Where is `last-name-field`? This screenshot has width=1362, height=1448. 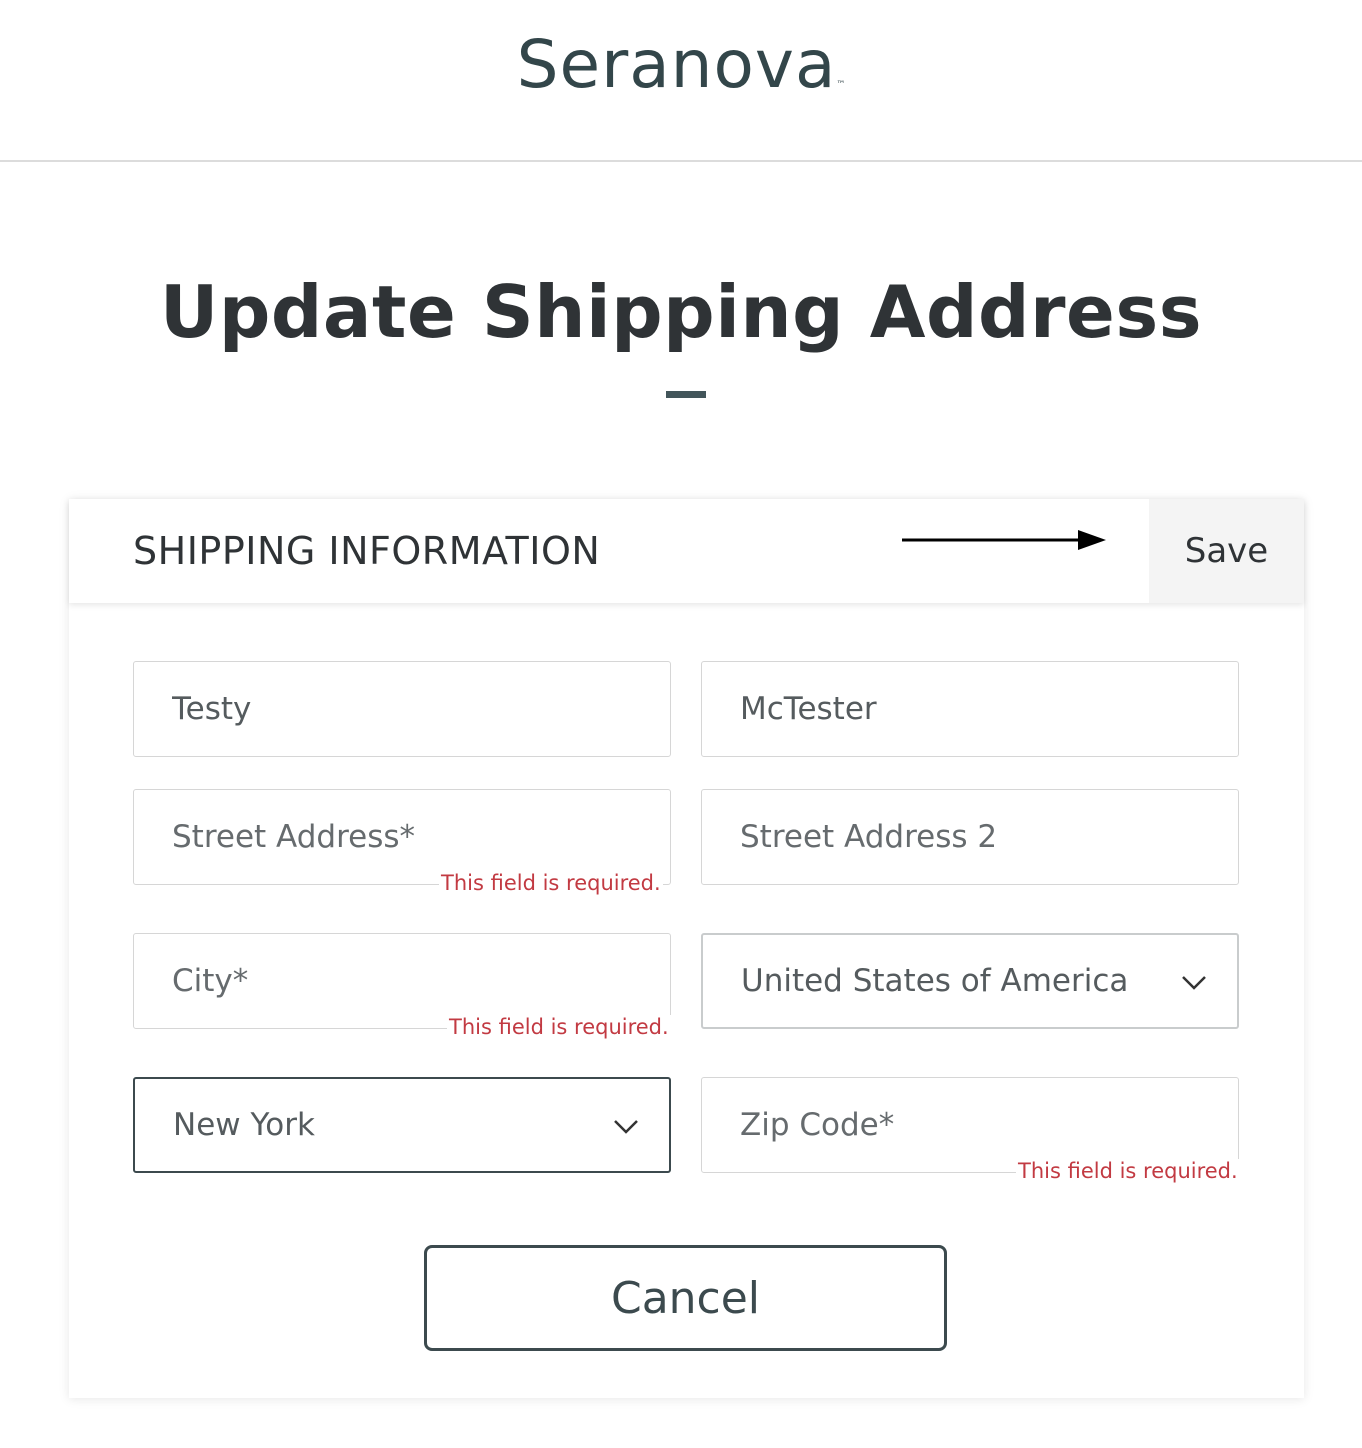
last-name-field is located at coordinates (970, 709).